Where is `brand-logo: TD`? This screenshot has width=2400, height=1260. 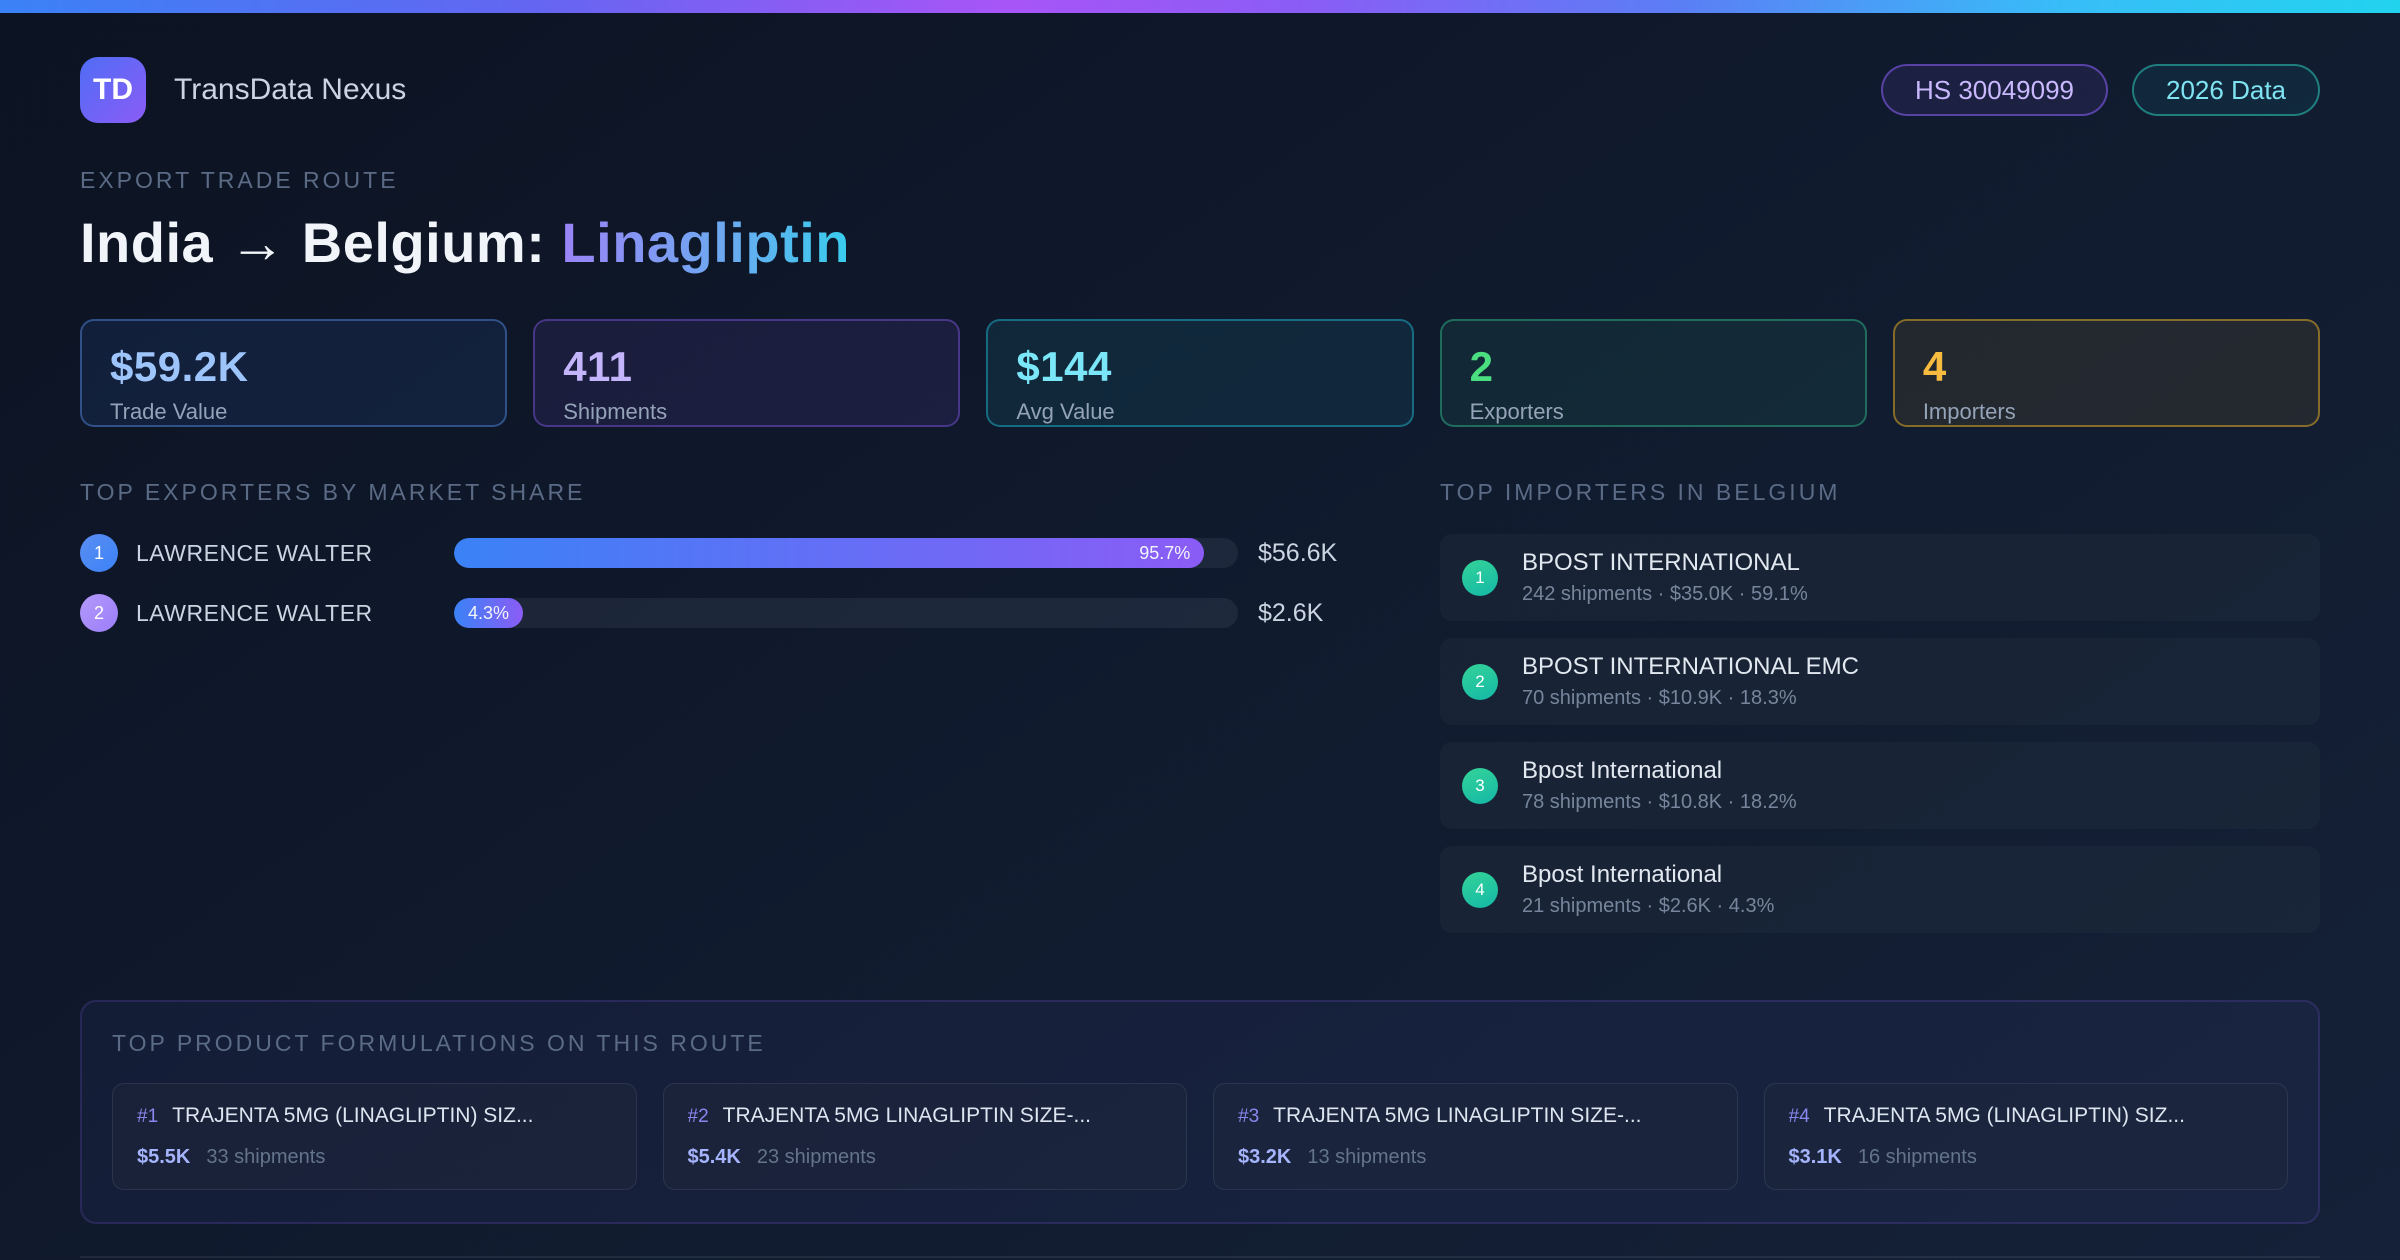
brand-logo: TD is located at coordinates (113, 90).